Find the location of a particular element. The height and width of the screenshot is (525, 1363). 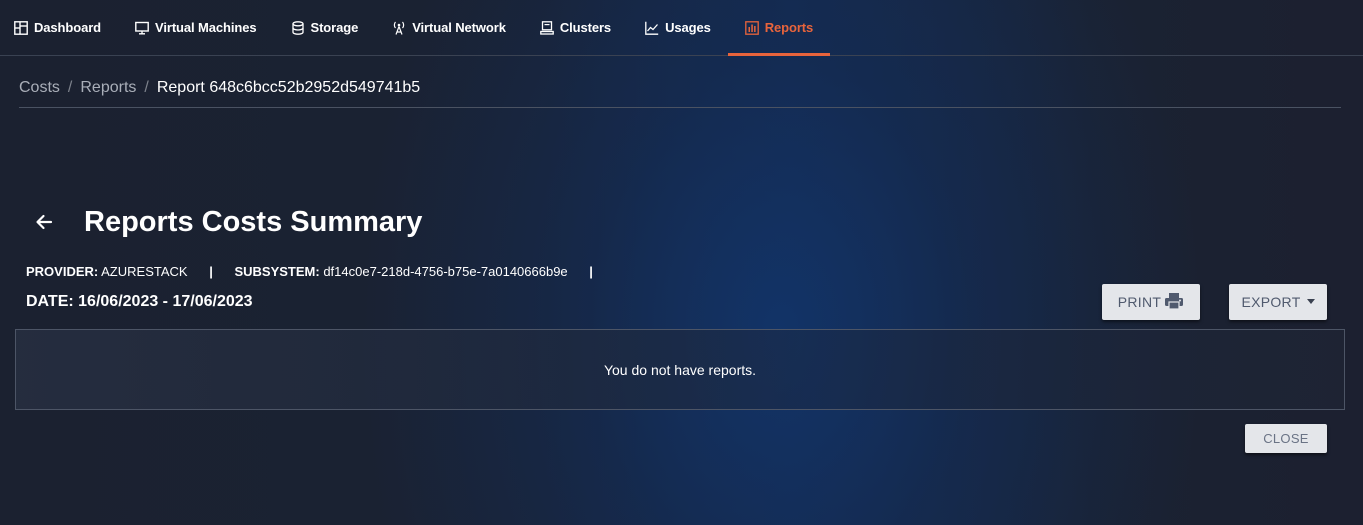

dashboard-icon is located at coordinates (21, 27).